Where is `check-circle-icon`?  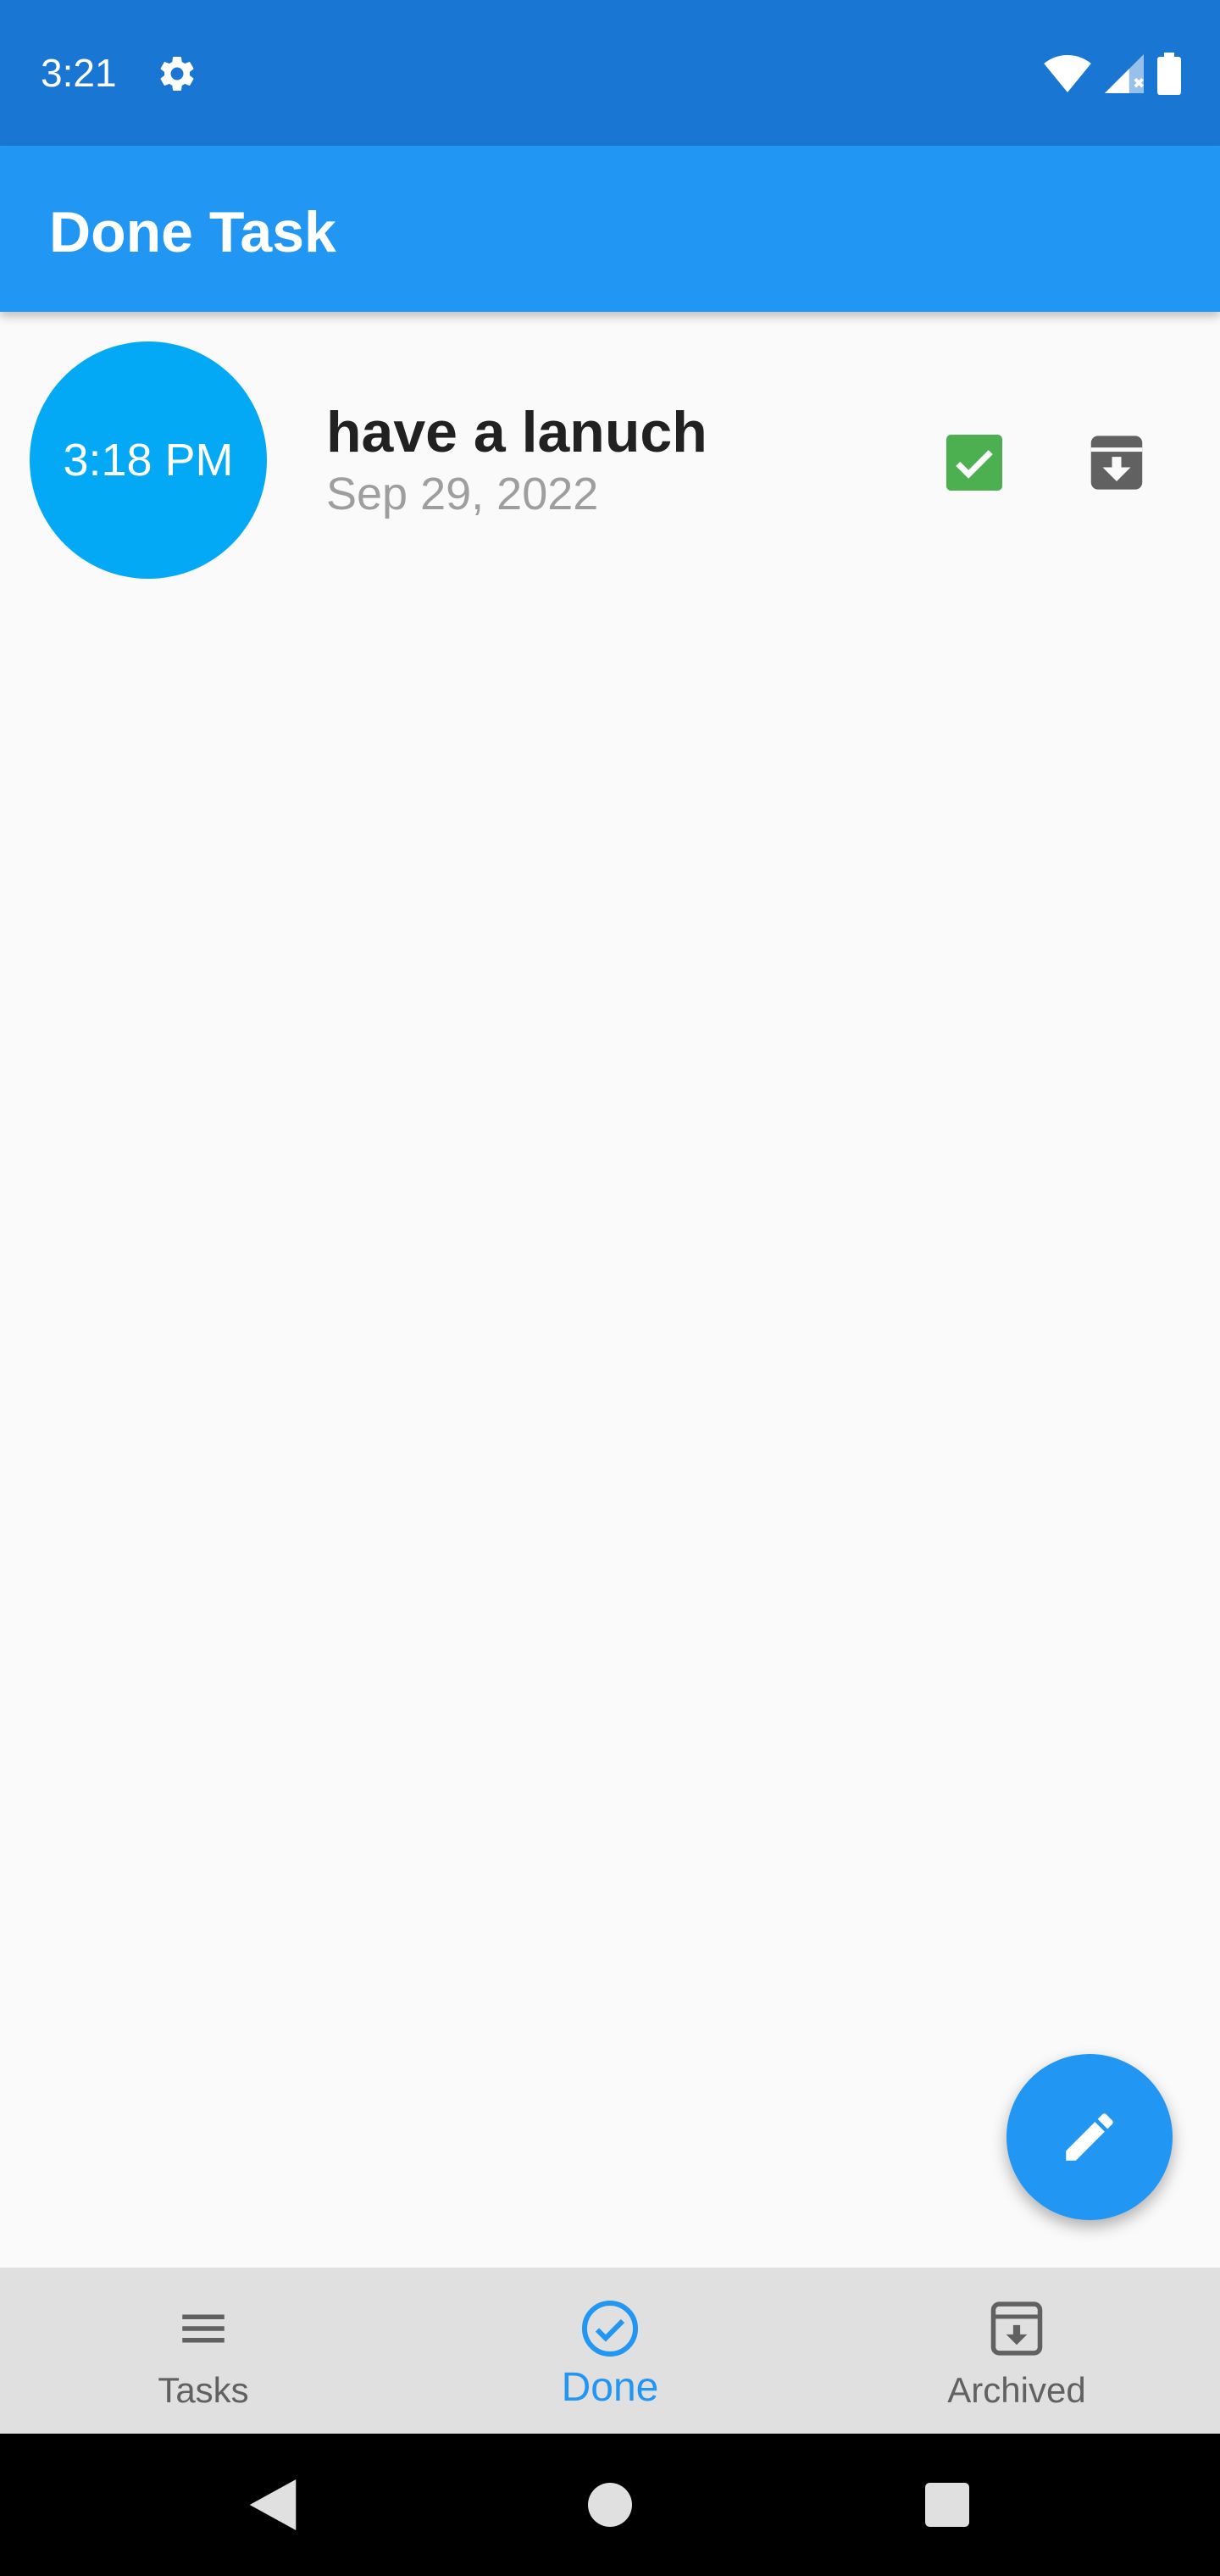
check-circle-icon is located at coordinates (610, 2329).